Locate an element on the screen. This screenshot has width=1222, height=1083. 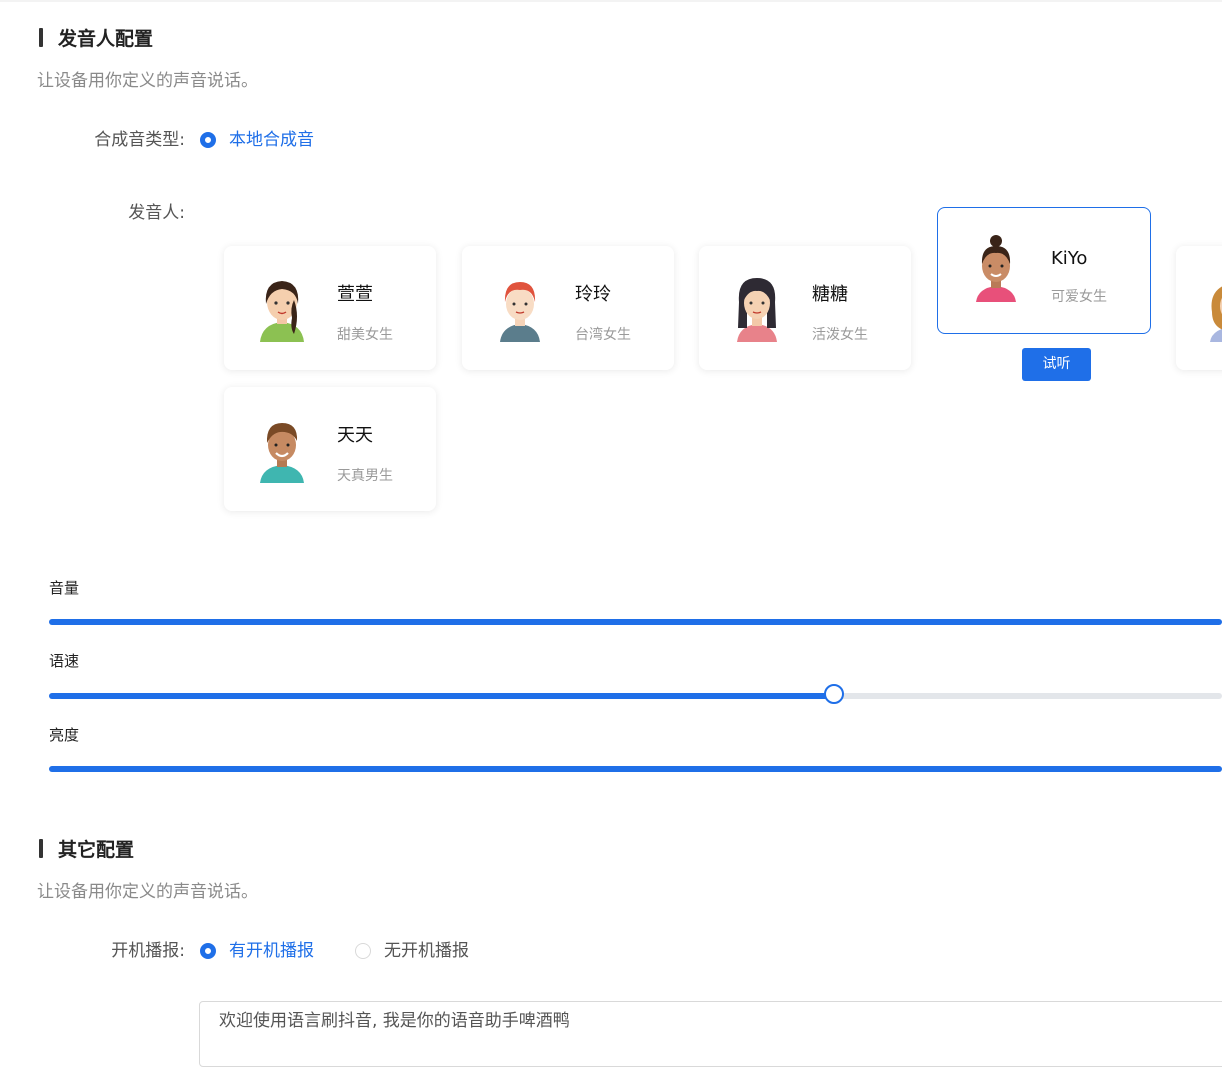
speaker-label: 发音人: is located at coordinates (156, 213).